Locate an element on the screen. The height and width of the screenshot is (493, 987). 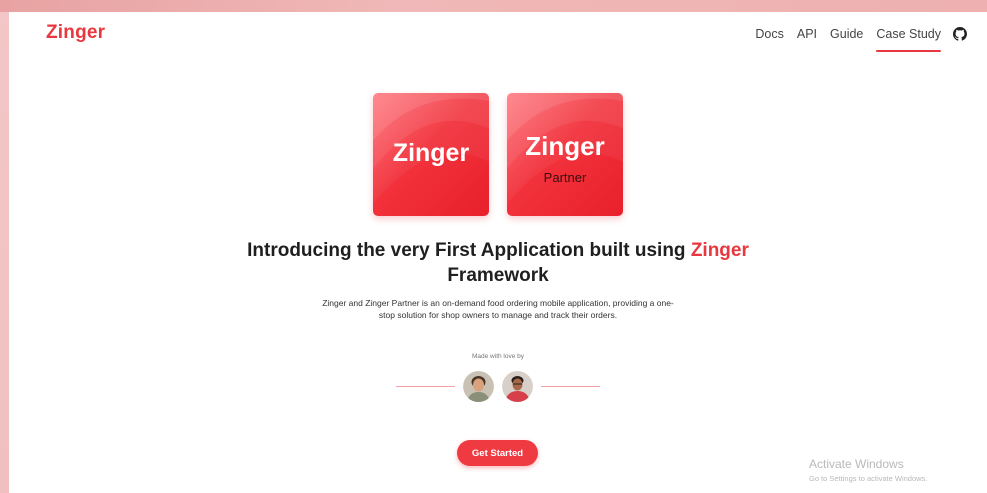
zinger-app-logo: Zinger is located at coordinates (431, 154).